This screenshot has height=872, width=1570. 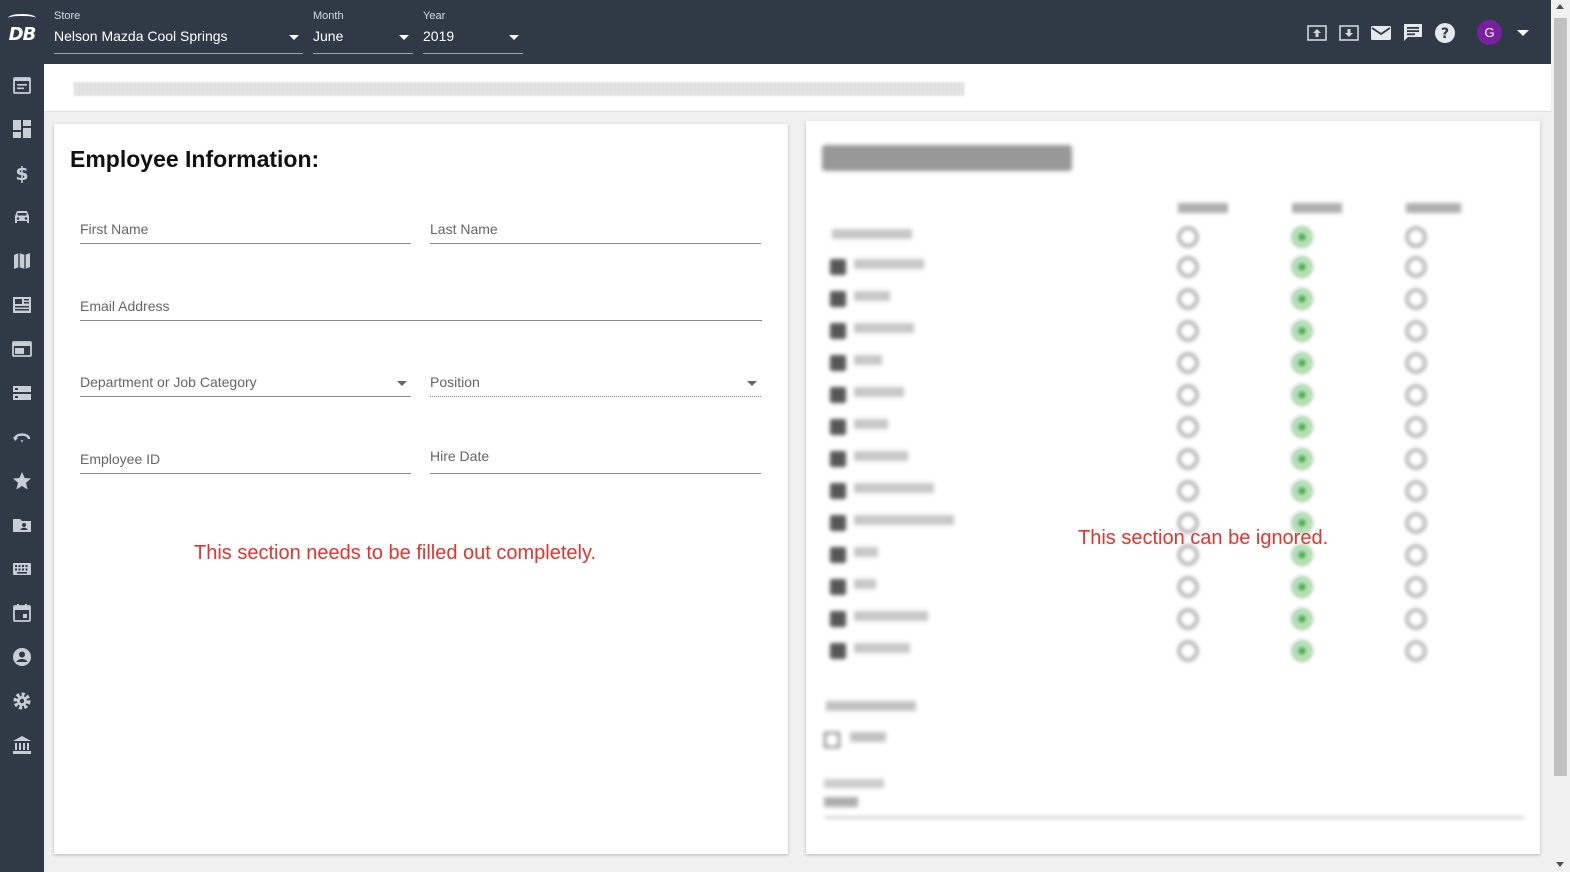 What do you see at coordinates (22, 481) in the screenshot?
I see `star-icon` at bounding box center [22, 481].